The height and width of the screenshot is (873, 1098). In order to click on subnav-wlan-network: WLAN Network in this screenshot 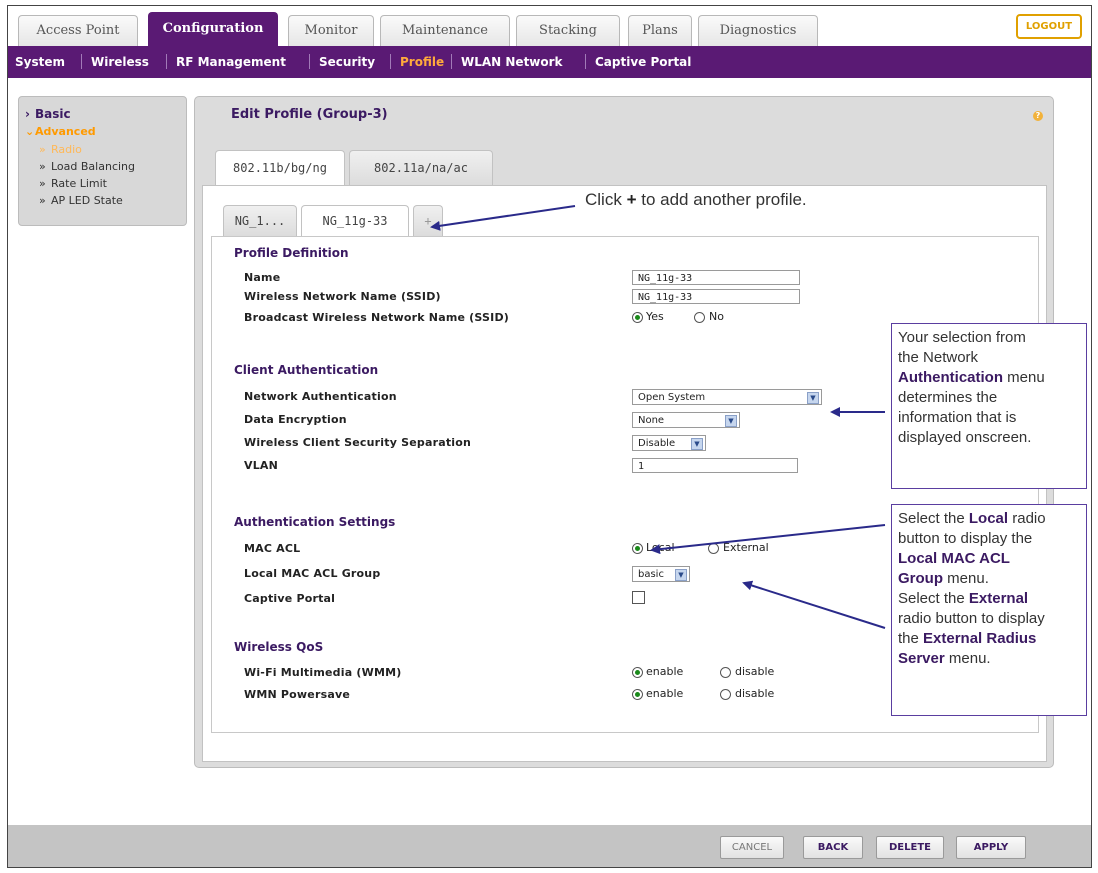, I will do `click(512, 62)`.